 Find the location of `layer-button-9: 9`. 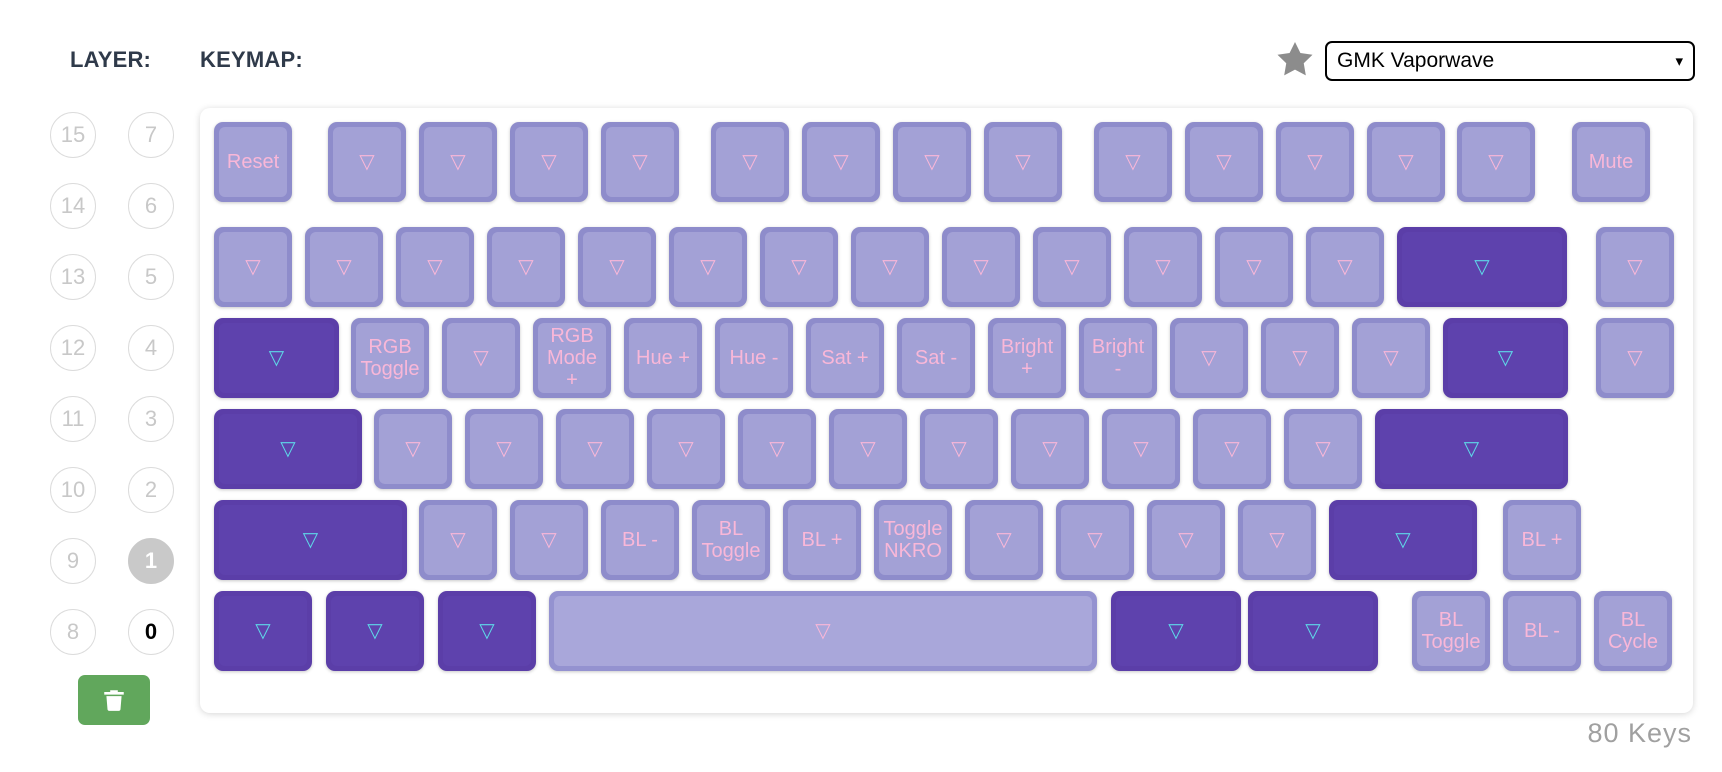

layer-button-9: 9 is located at coordinates (73, 561).